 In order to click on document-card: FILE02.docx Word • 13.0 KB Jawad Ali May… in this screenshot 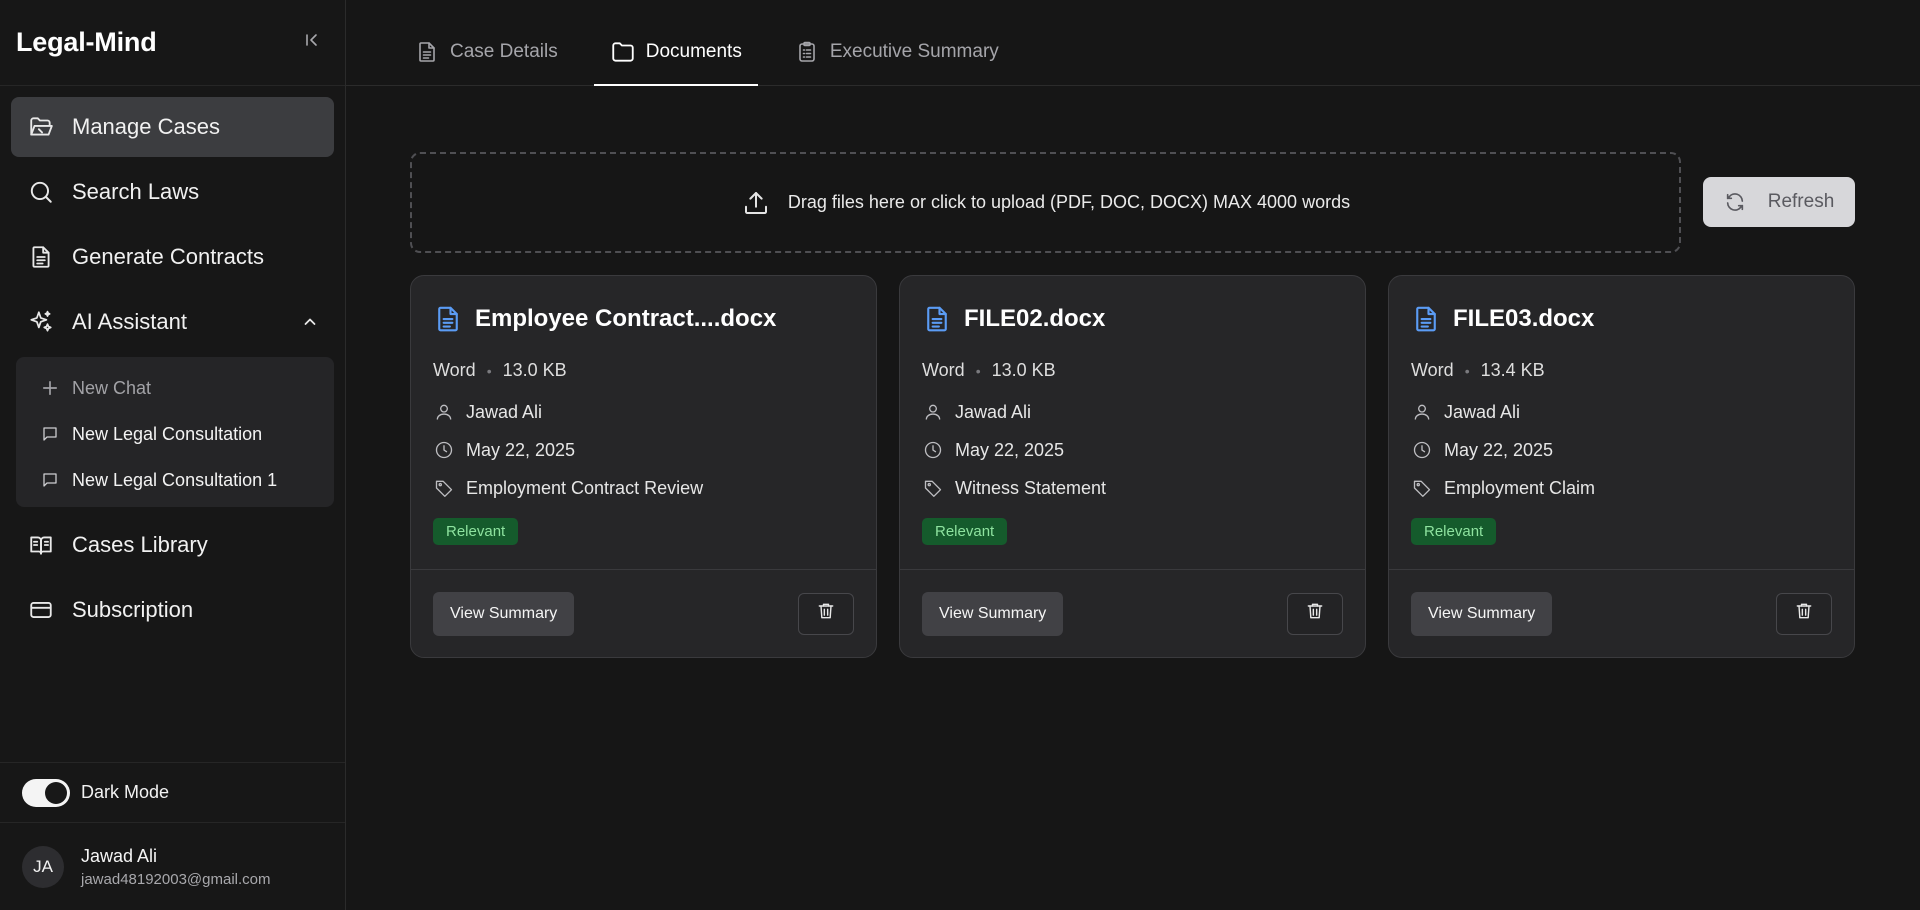, I will do `click(1132, 466)`.